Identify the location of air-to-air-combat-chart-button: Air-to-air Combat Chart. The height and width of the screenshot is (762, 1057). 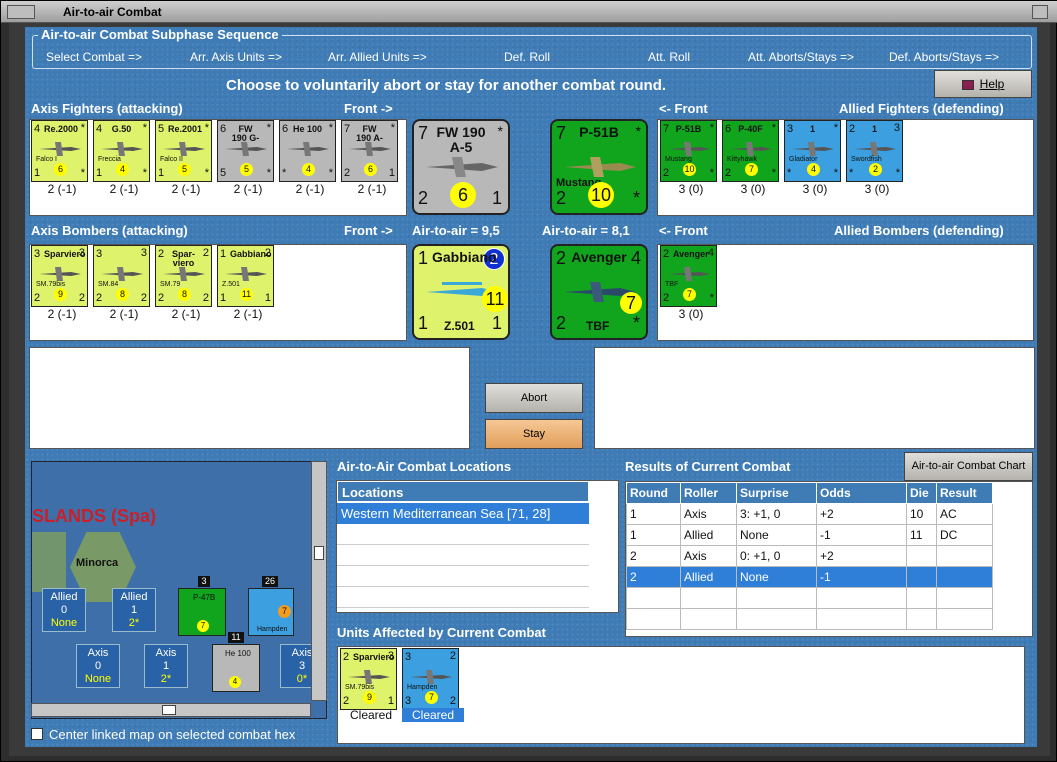
(968, 466).